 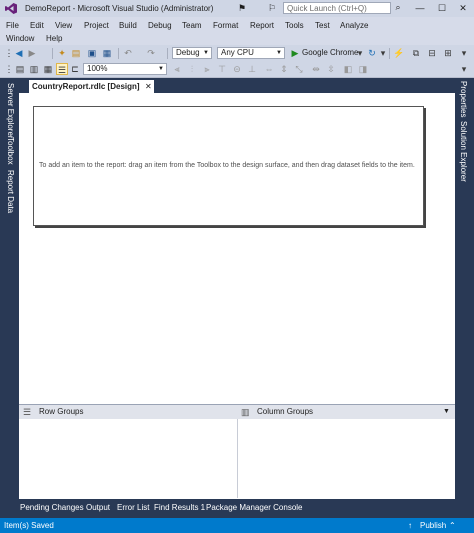 I want to click on new-project-icon: ✦, so click(x=62, y=53).